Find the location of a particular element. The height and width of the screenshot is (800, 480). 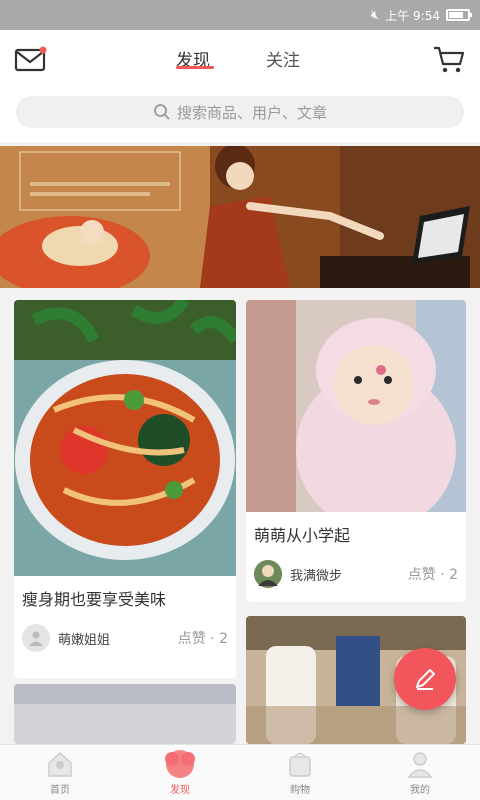

card-title: 瘦身期也要享受美味 is located at coordinates (94, 599).